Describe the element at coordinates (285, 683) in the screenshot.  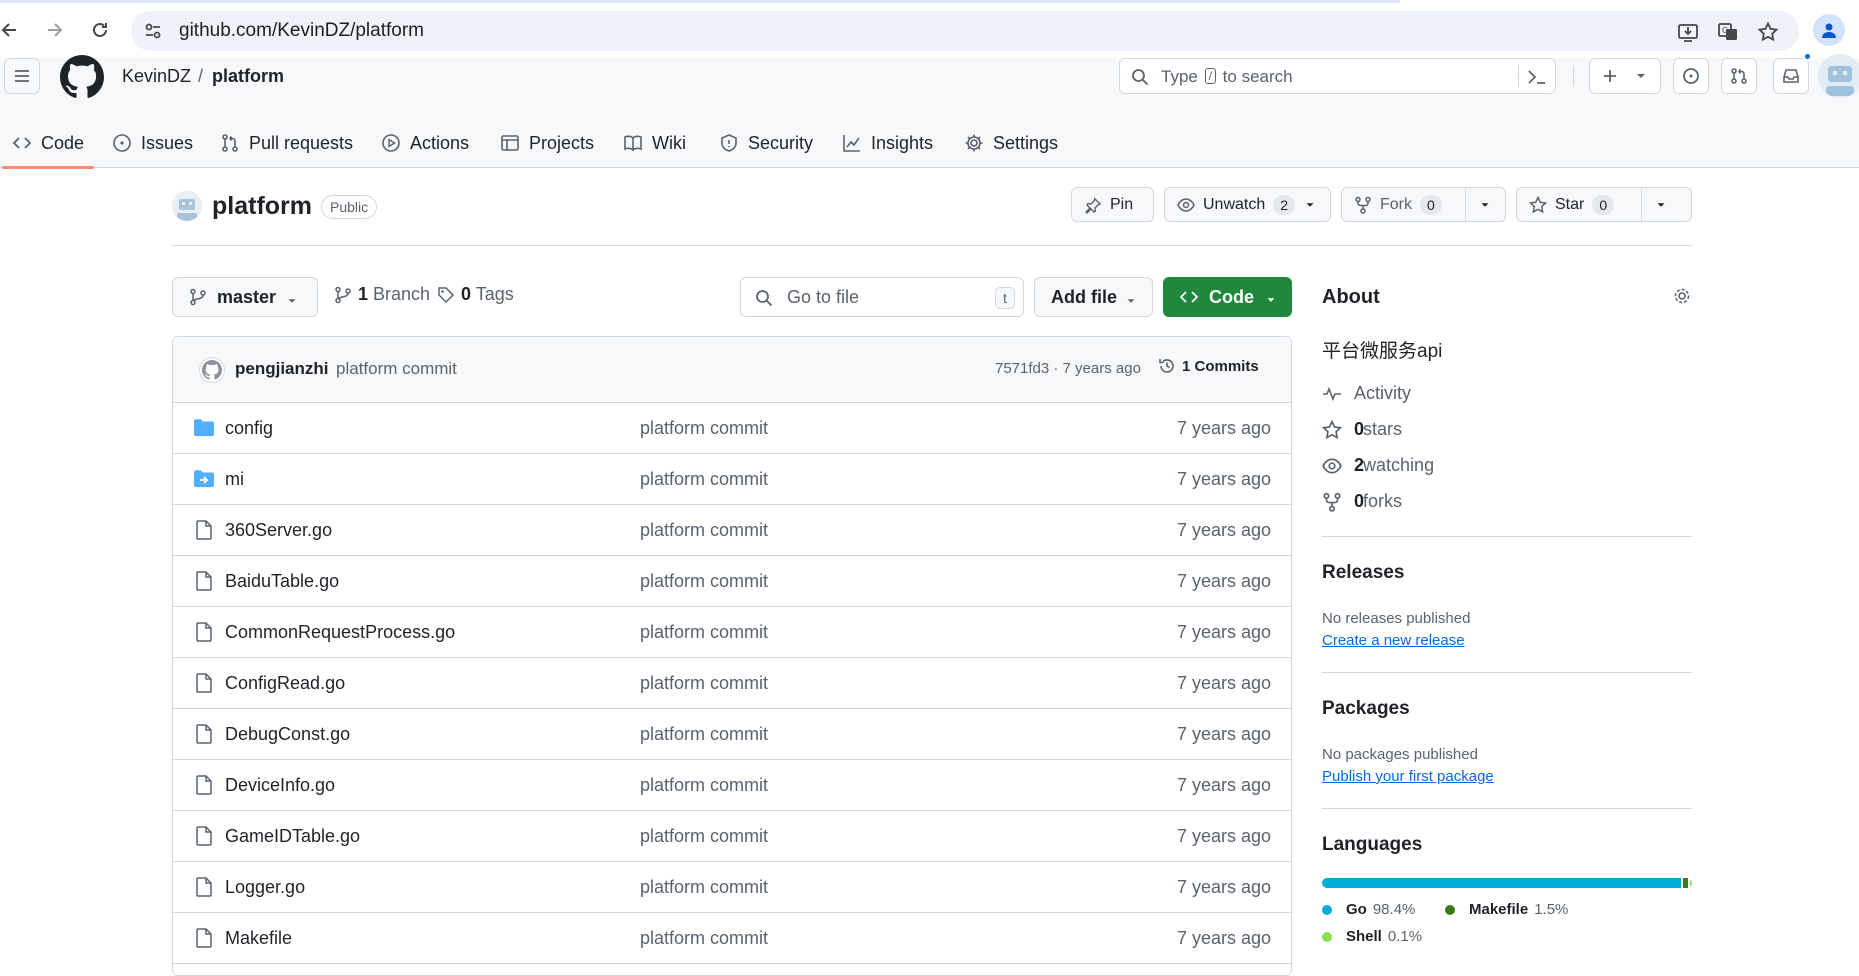
I see `file-name-link: ConfigRead.go` at that location.